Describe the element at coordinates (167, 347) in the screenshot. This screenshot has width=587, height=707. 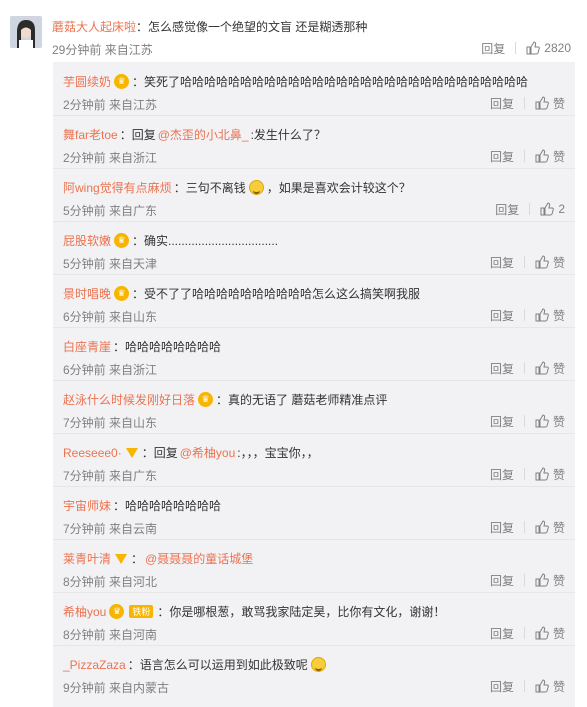
I see `reply-text: ：哈哈哈哈哈哈哈哈` at that location.